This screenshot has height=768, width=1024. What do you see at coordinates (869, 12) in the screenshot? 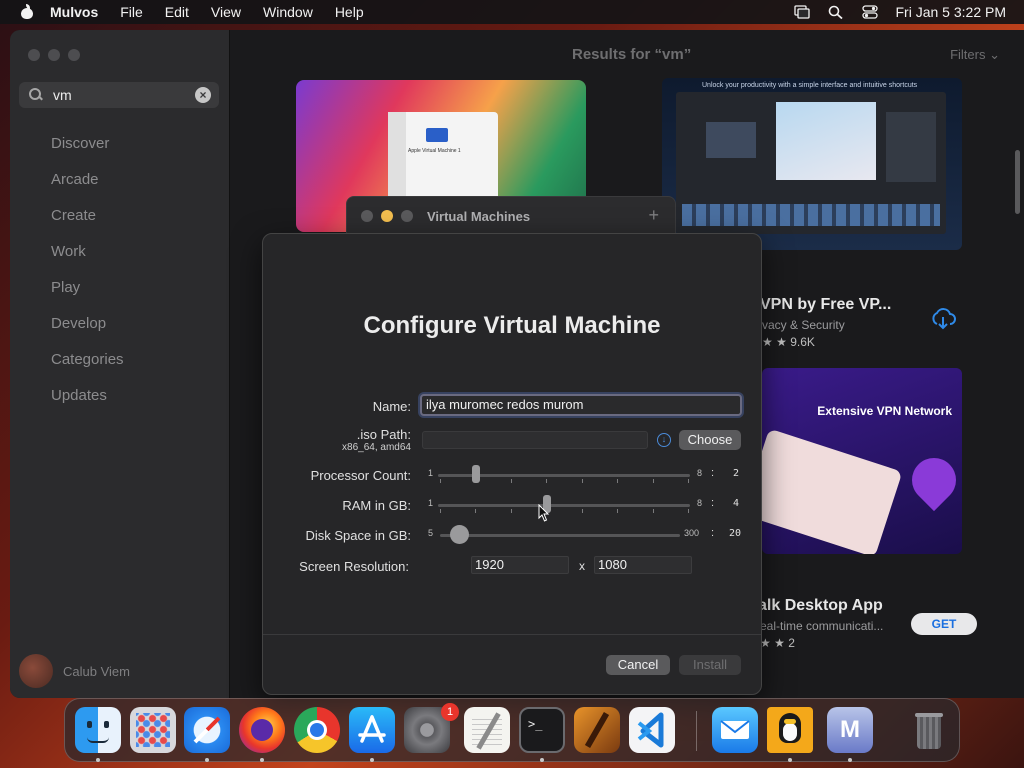
I see `control-center-icon` at bounding box center [869, 12].